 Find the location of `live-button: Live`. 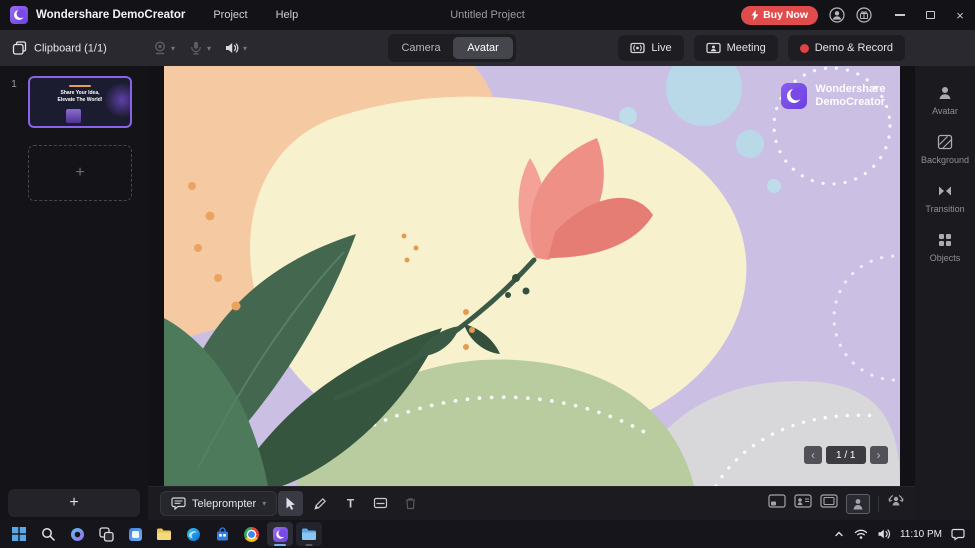

live-button: Live is located at coordinates (651, 48).